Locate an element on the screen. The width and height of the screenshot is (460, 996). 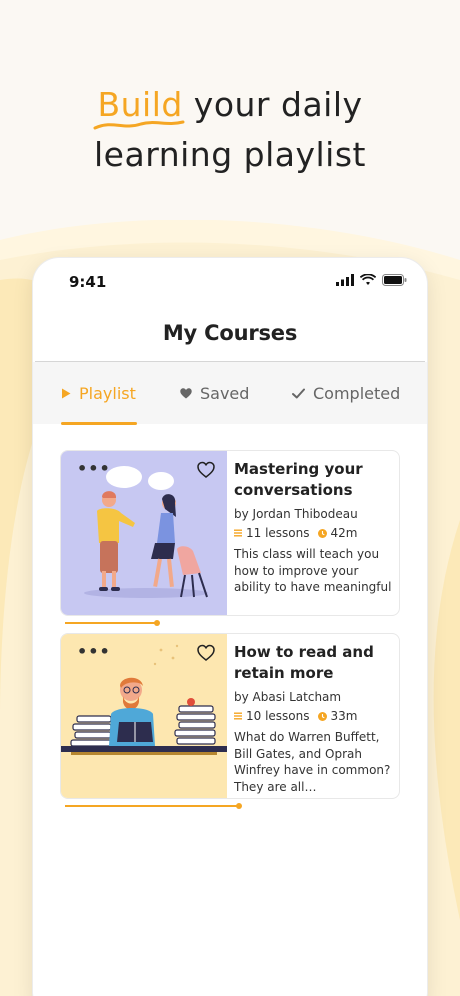
lesson-count: 10 lessons is located at coordinates (278, 716).